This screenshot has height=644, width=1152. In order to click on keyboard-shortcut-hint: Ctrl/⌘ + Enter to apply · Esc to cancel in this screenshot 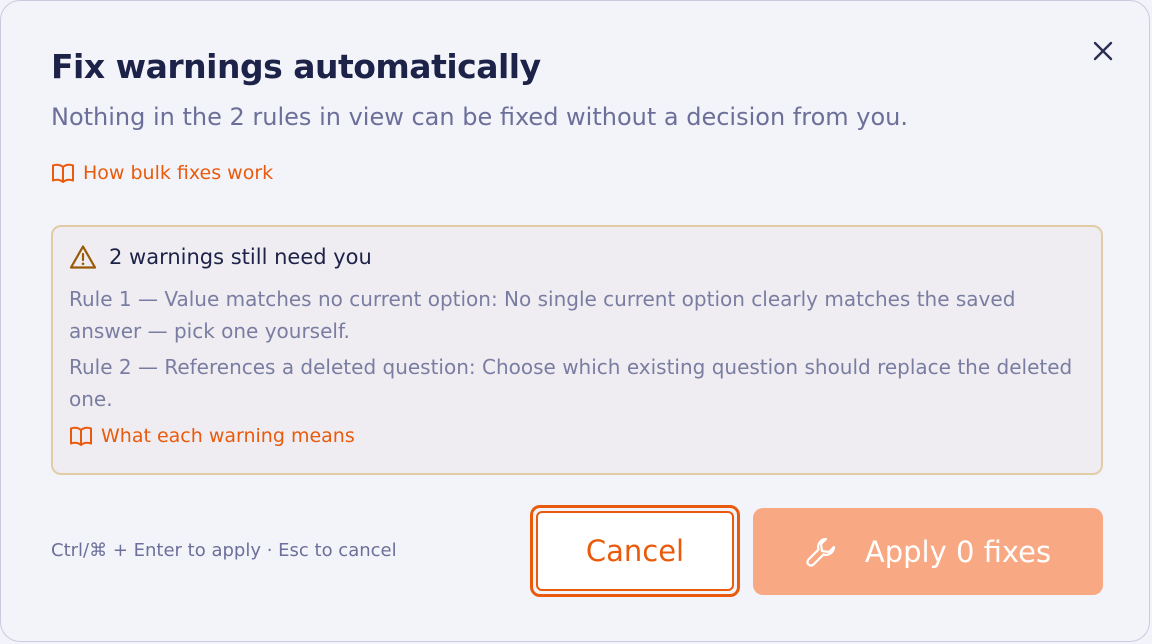, I will do `click(224, 550)`.